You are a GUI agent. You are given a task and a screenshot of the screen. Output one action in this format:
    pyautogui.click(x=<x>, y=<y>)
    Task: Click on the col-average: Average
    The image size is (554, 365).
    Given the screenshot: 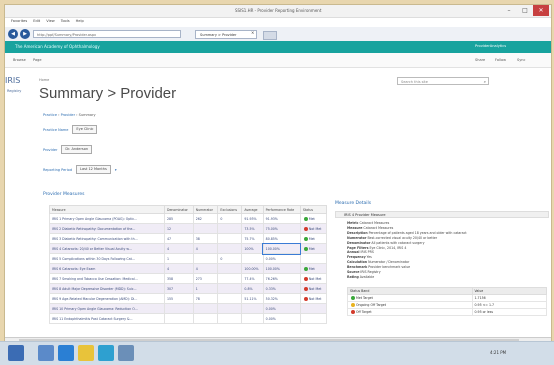 What is the action you would take?
    pyautogui.click(x=252, y=209)
    